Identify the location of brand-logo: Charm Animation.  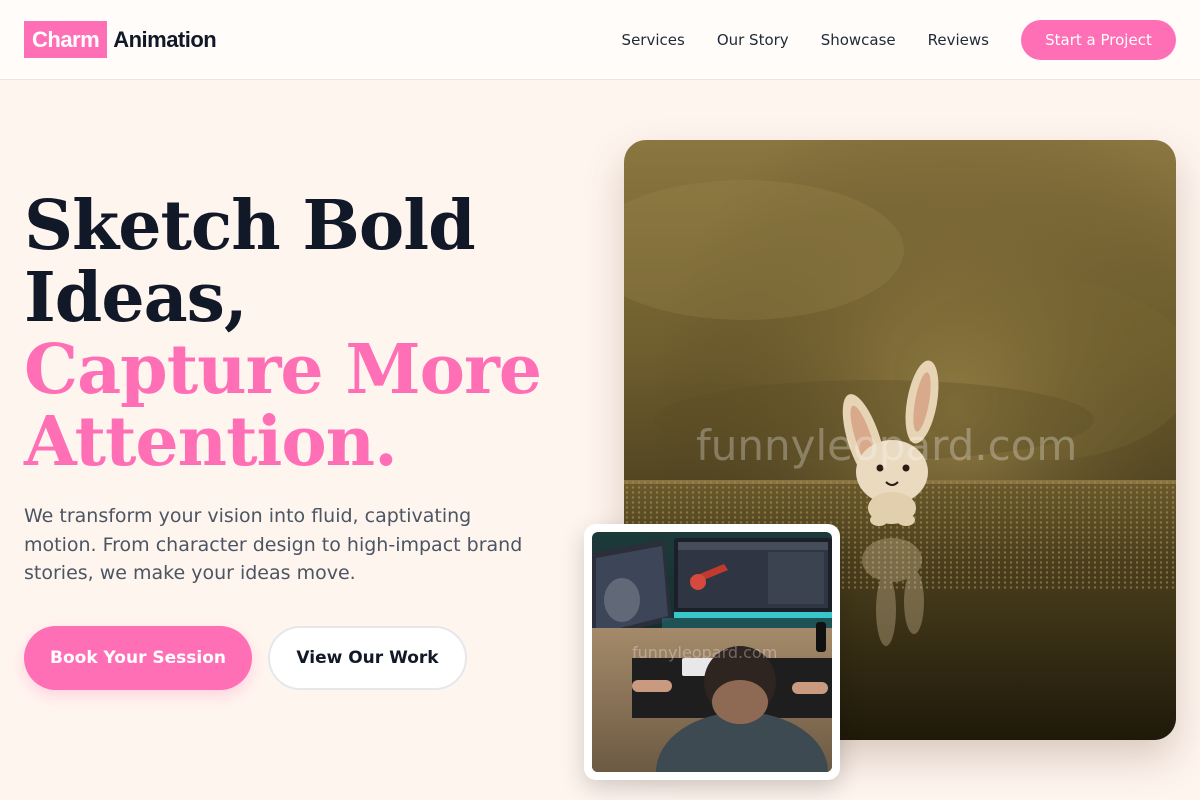
(120, 39).